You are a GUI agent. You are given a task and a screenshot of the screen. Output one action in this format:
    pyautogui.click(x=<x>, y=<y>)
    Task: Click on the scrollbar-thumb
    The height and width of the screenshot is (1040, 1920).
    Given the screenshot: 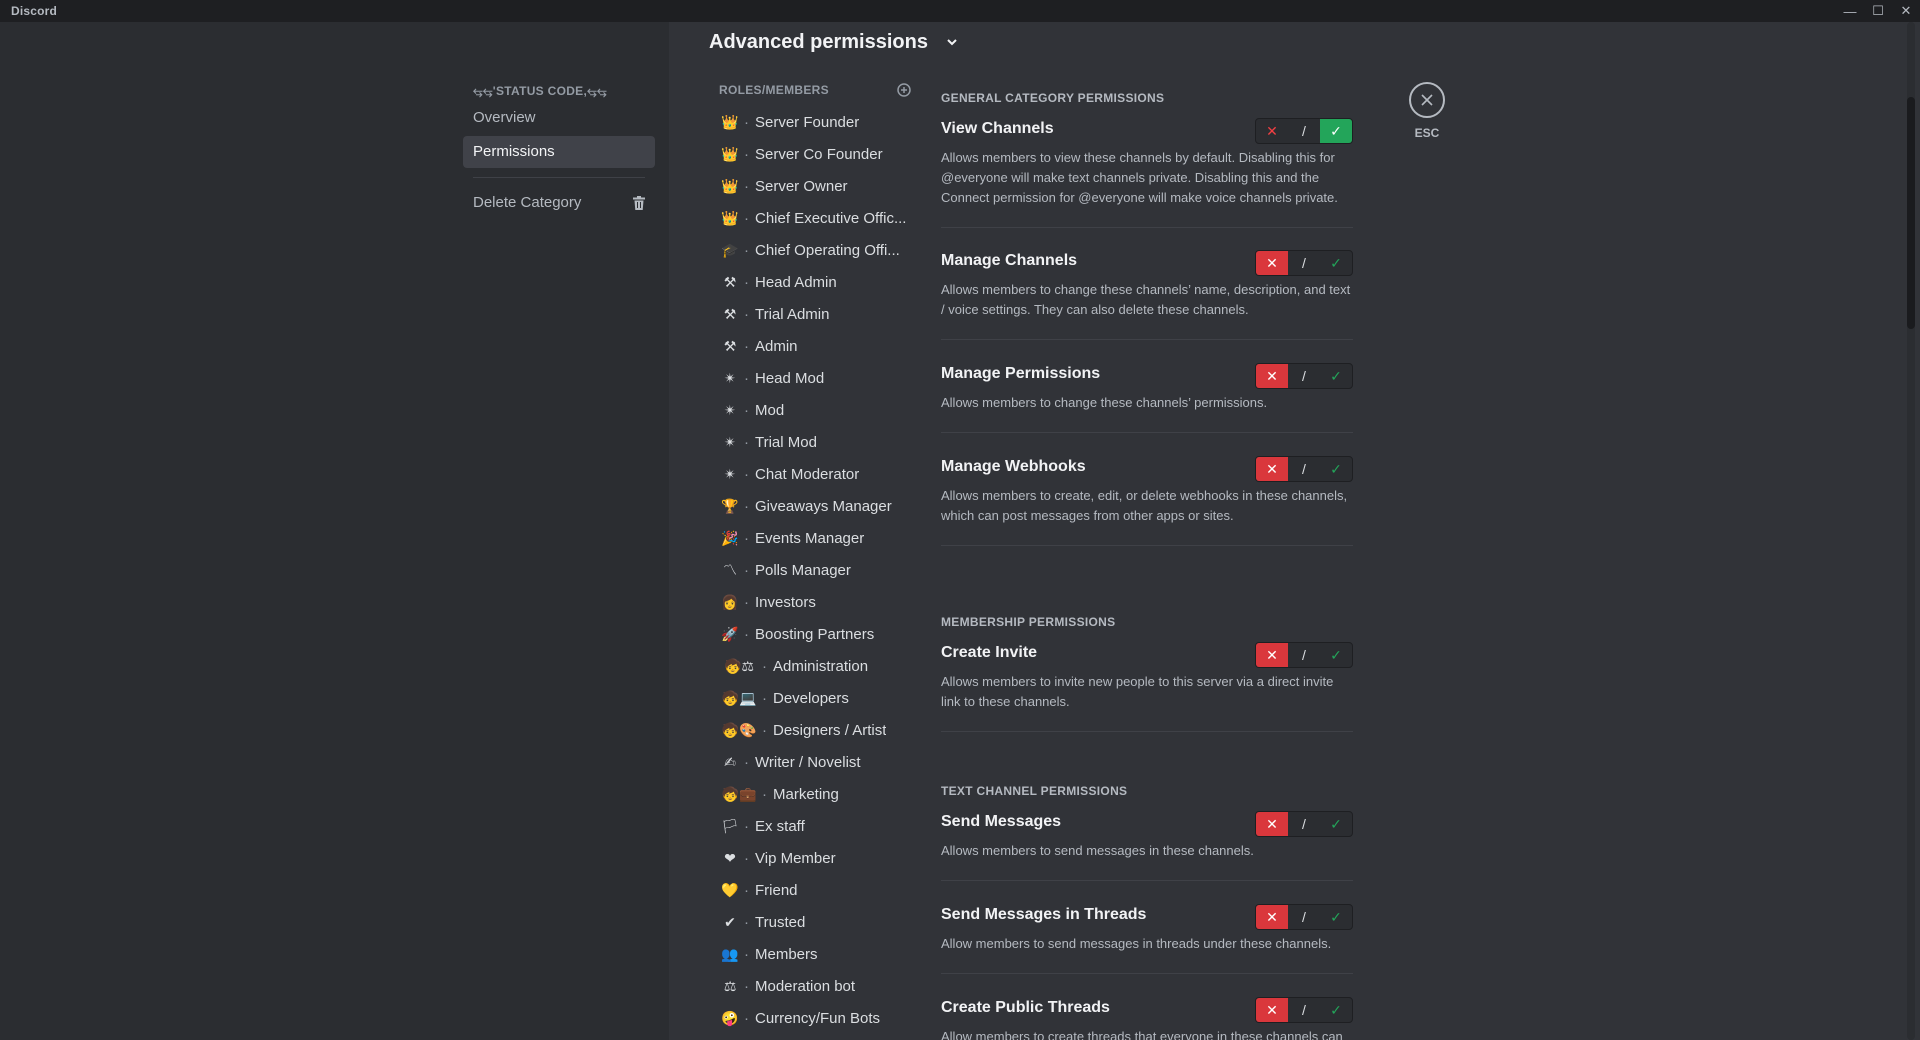 What is the action you would take?
    pyautogui.click(x=1911, y=213)
    